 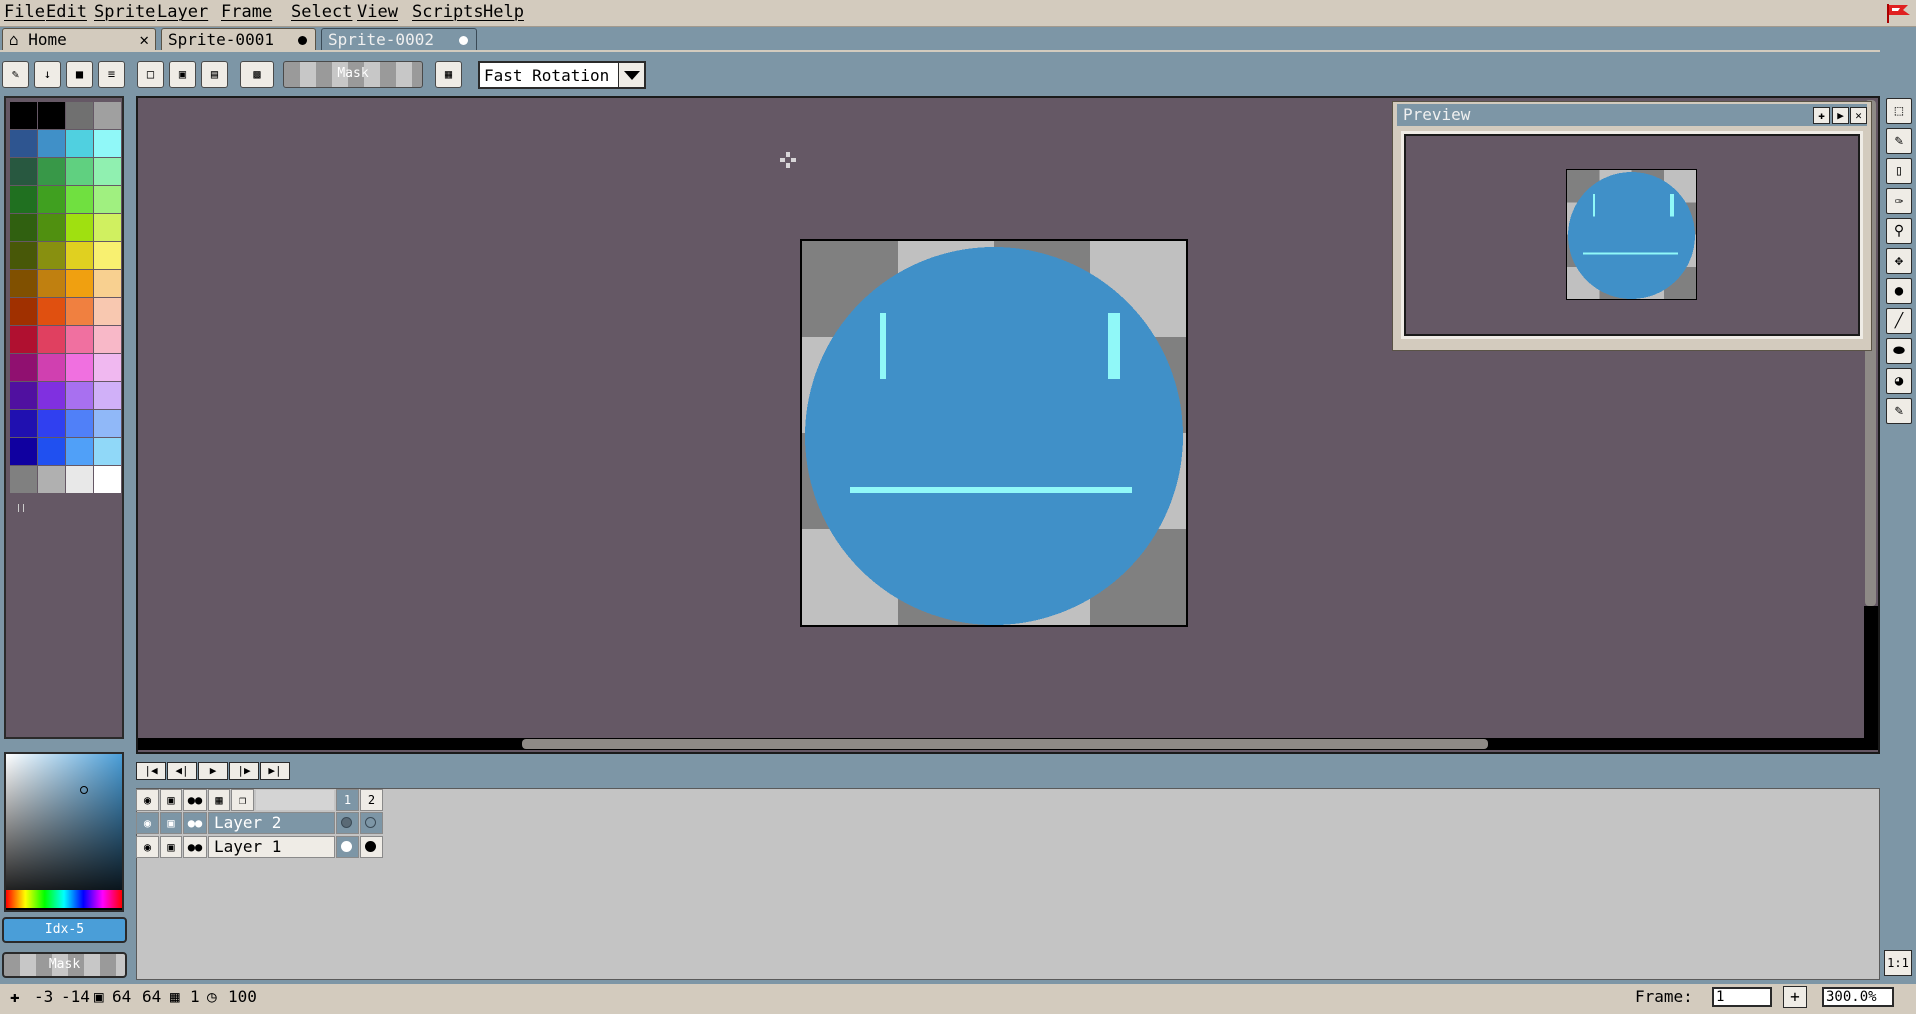 I want to click on hue-slider, so click(x=64, y=899).